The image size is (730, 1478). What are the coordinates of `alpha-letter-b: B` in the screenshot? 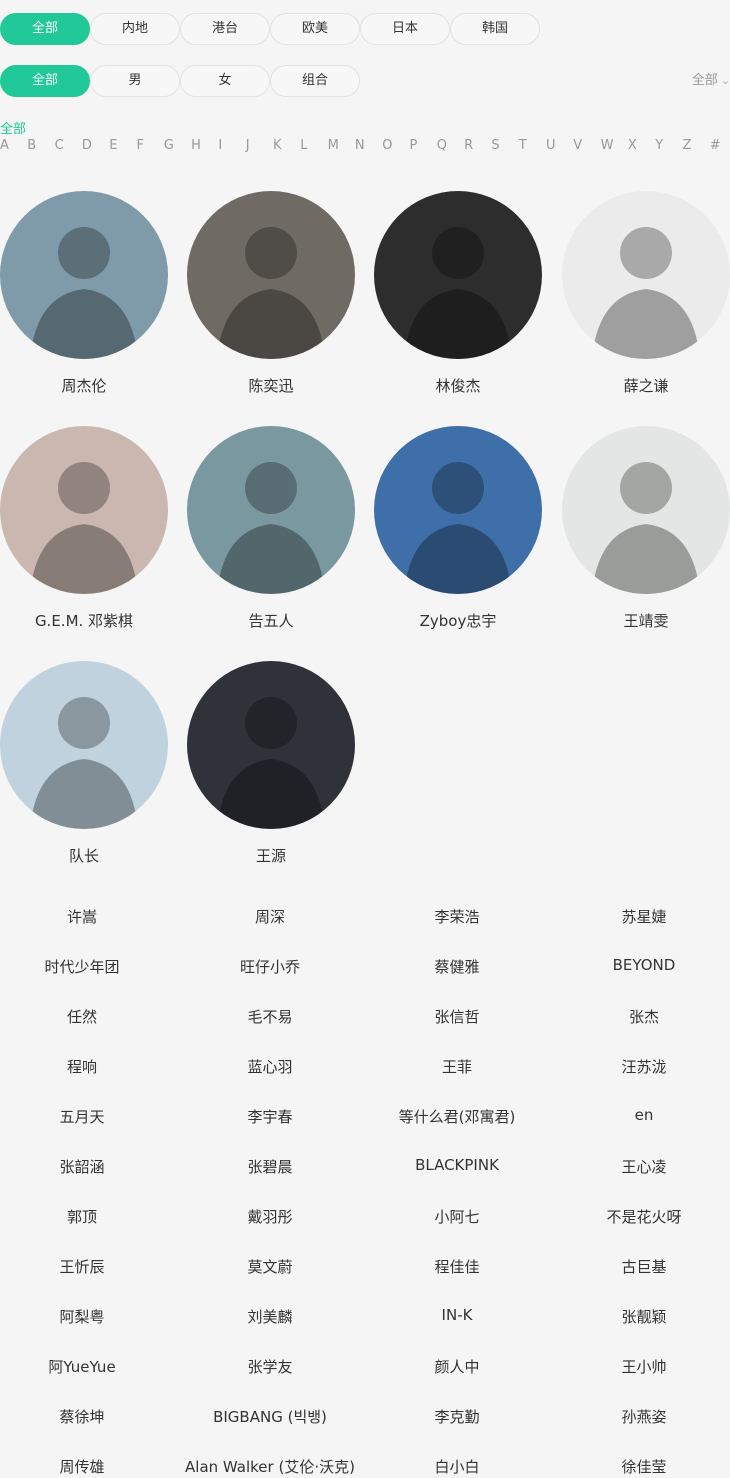 It's located at (31, 145).